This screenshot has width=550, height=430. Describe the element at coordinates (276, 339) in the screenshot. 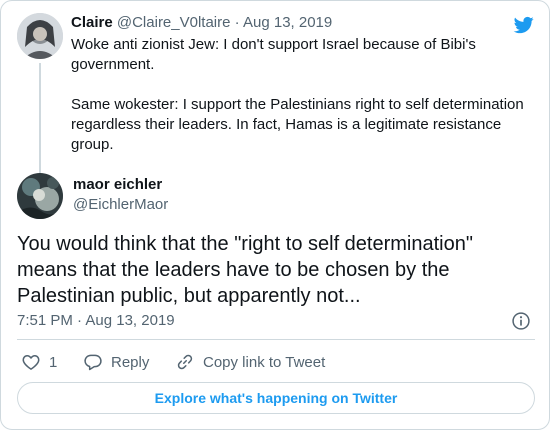

I see `divider` at that location.